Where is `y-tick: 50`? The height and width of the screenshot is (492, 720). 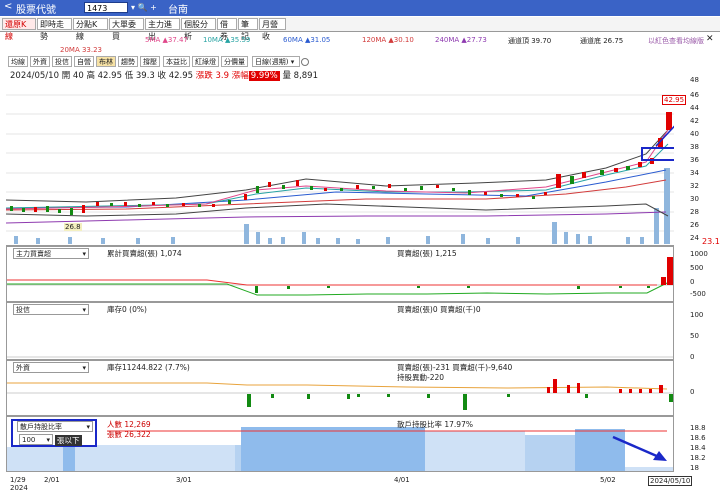 y-tick: 50 is located at coordinates (694, 336).